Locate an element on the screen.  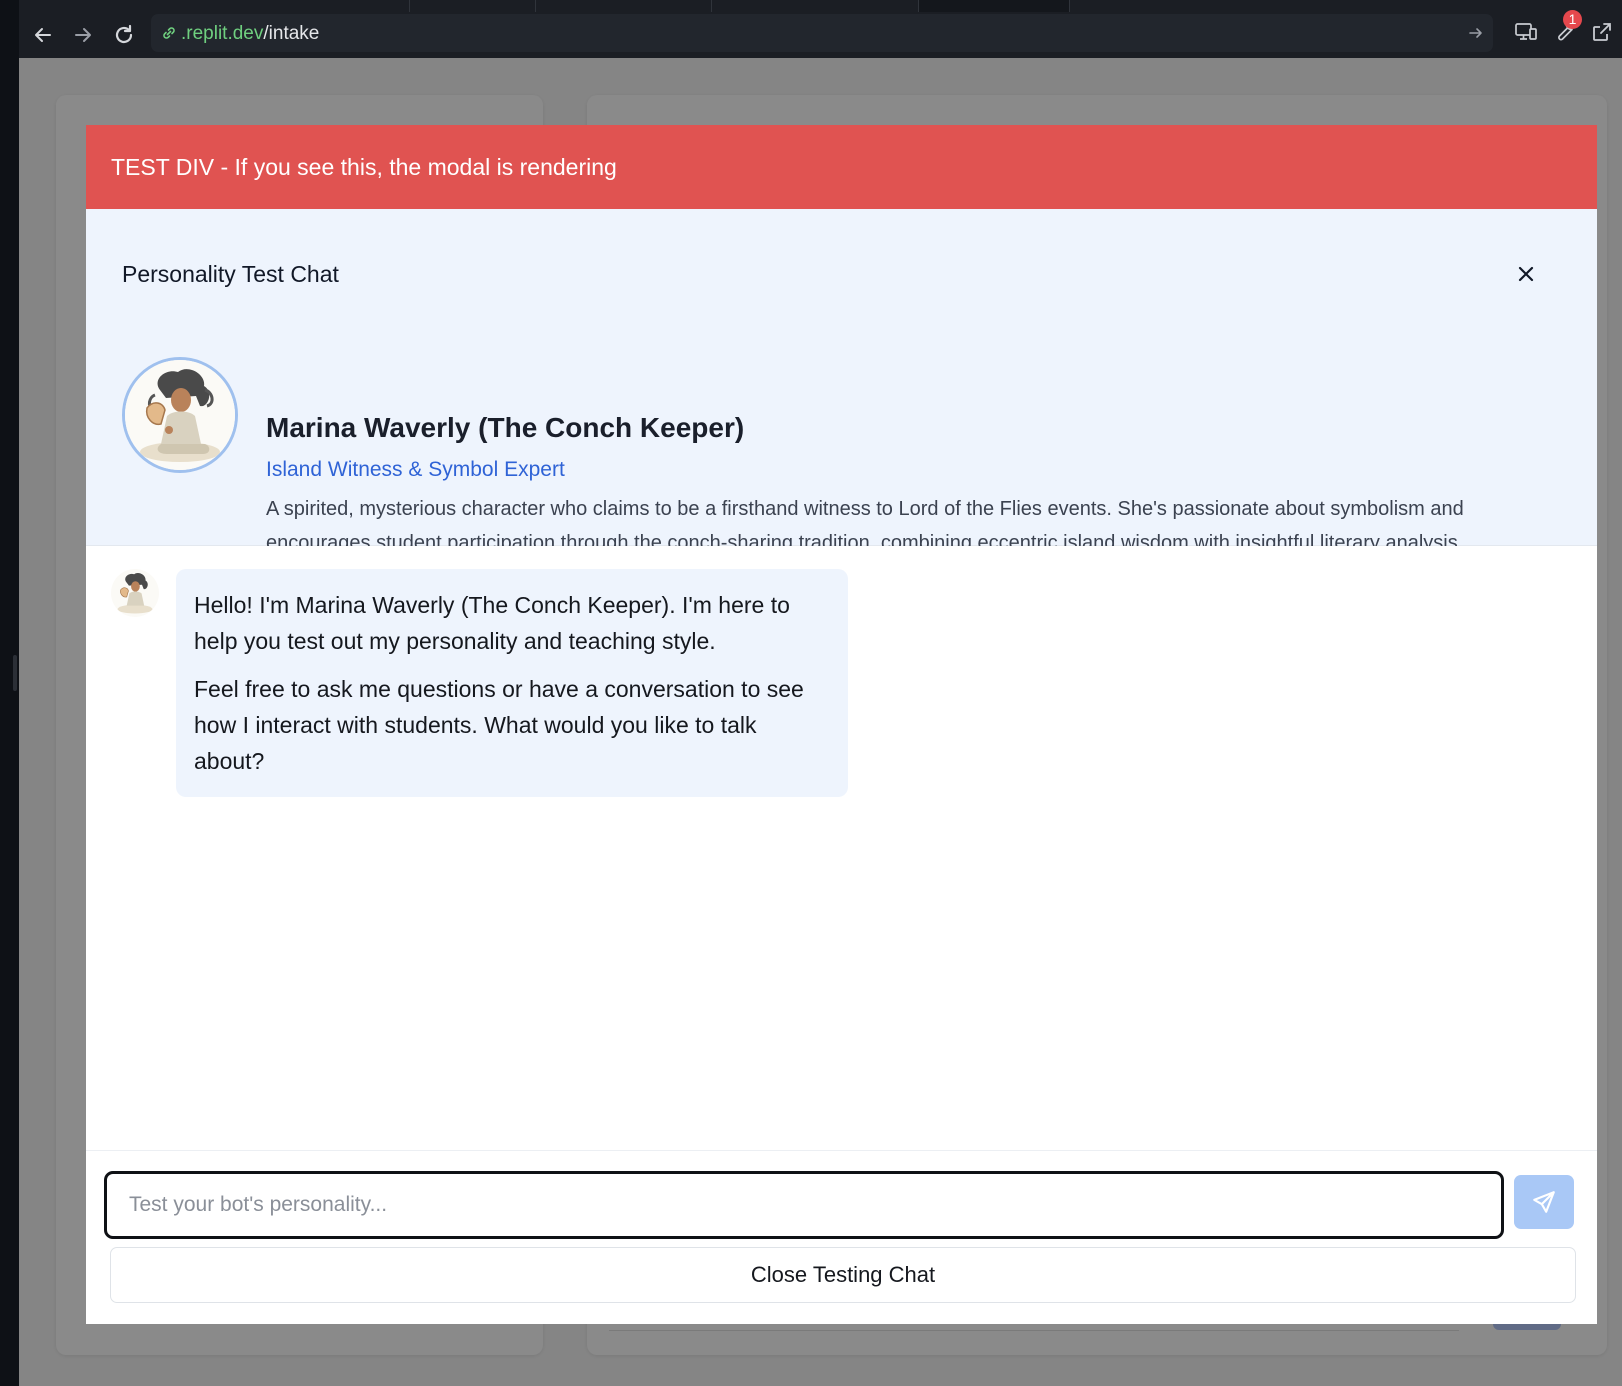
browser-toolbar: .replit.dev/intake is located at coordinates (820, 35).